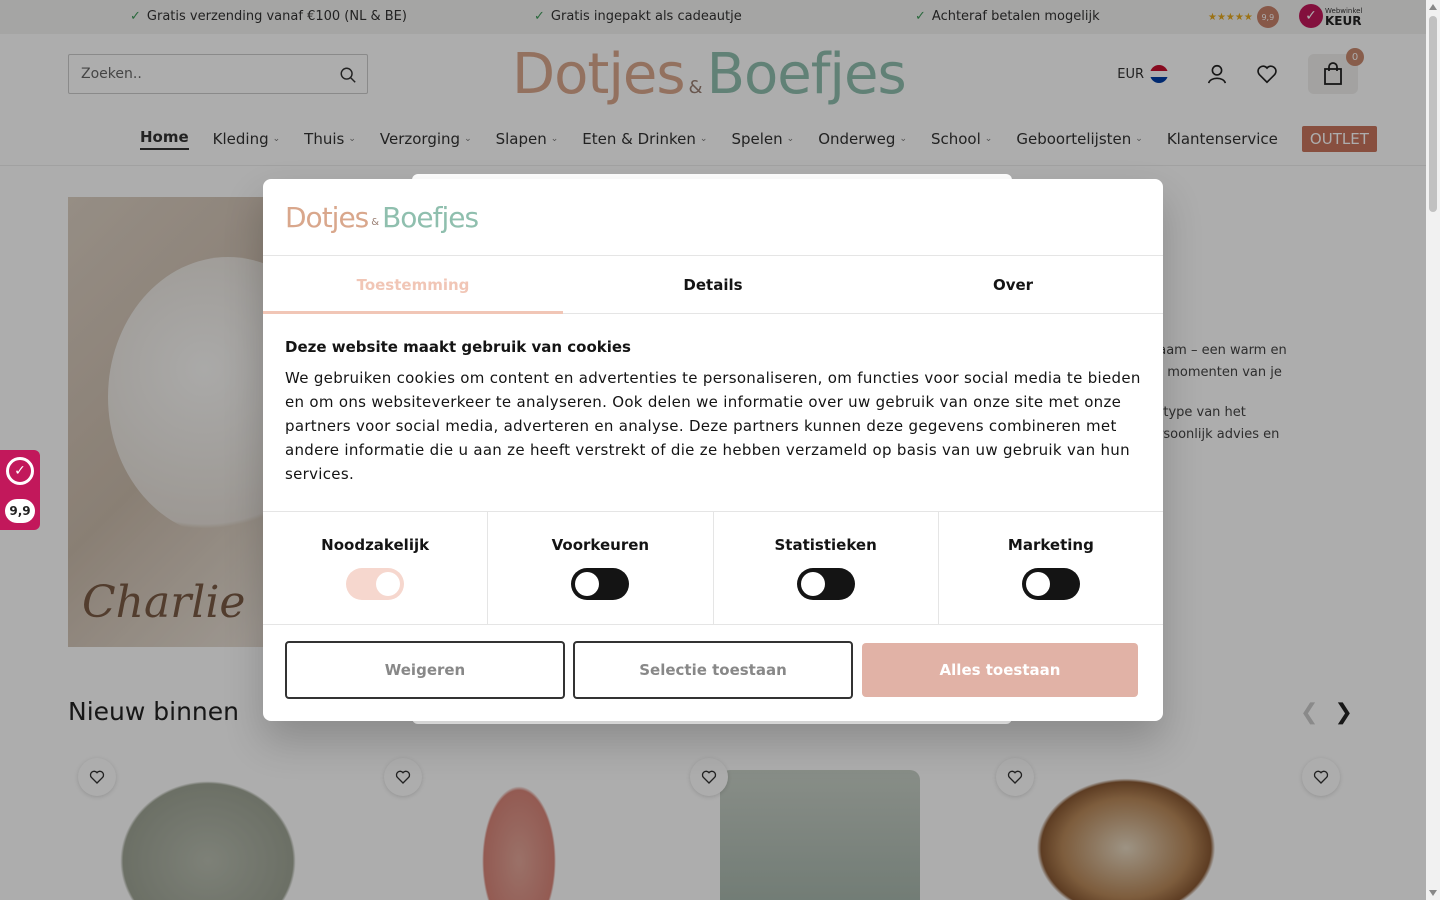 The height and width of the screenshot is (900, 1440). What do you see at coordinates (1050, 545) in the screenshot?
I see `toggle-label: Marketing` at bounding box center [1050, 545].